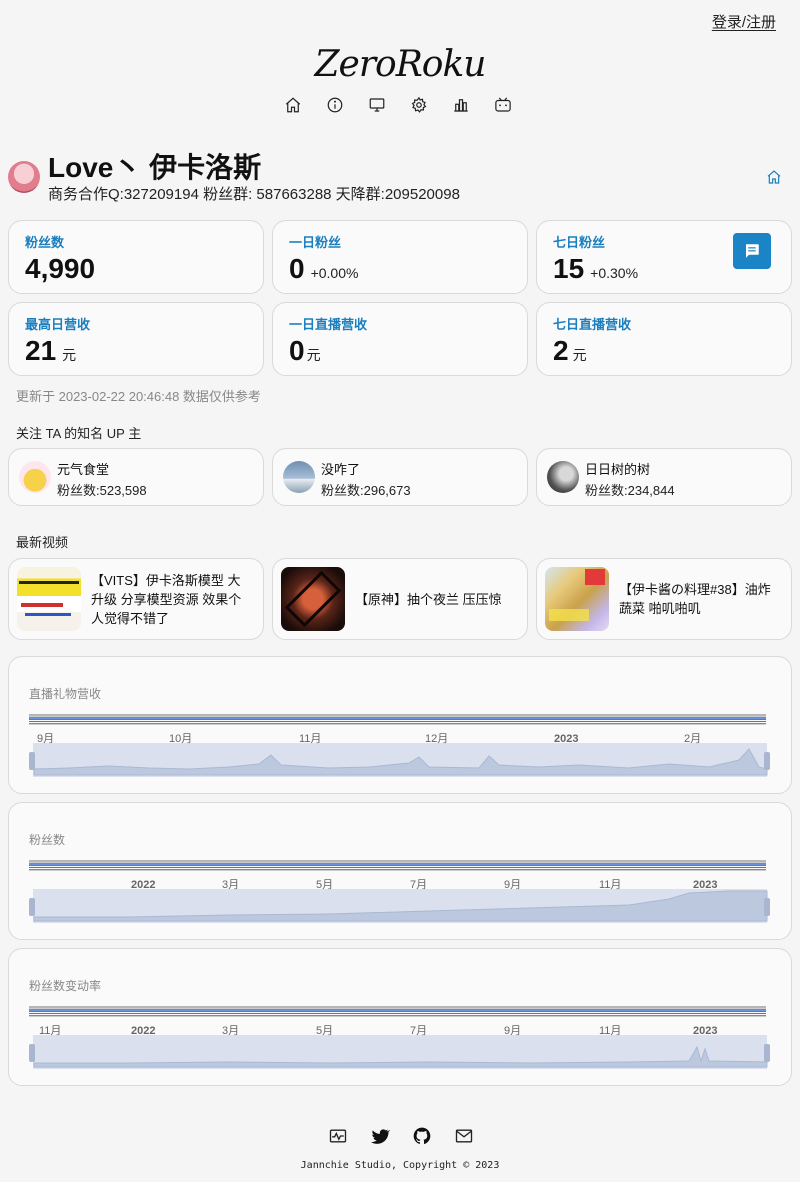 This screenshot has height=1182, width=800. Describe the element at coordinates (341, 469) in the screenshot. I see `up-name: 没咋了` at that location.